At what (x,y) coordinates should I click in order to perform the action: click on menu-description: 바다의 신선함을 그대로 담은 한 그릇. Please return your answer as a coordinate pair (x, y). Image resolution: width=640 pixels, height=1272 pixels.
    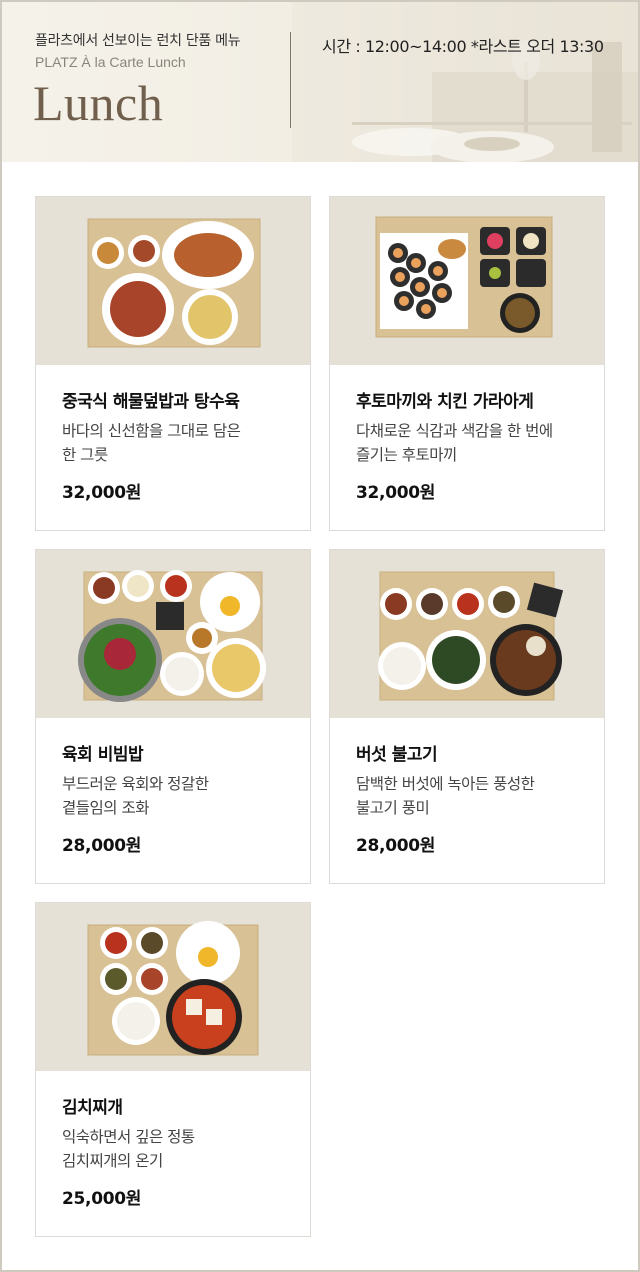
    Looking at the image, I should click on (151, 443).